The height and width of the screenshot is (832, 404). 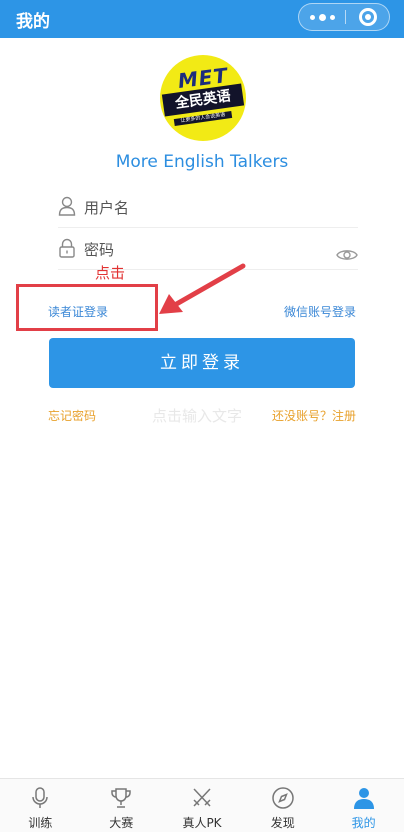 I want to click on show-password-eye-icon, so click(x=347, y=255).